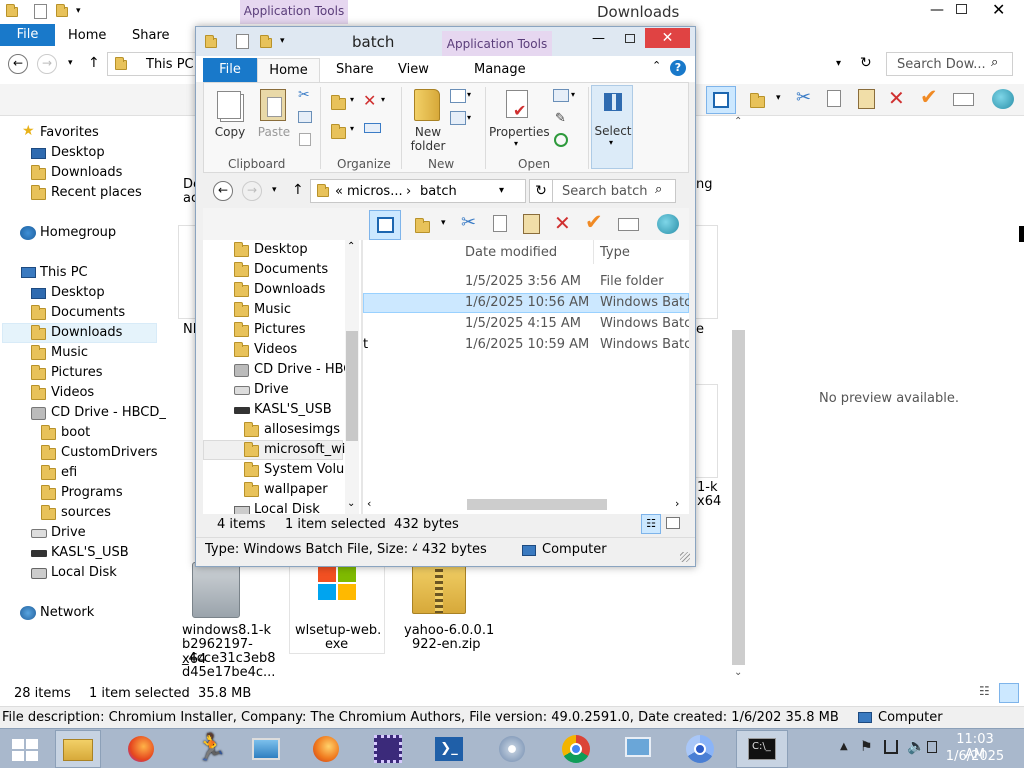 This screenshot has height=768, width=1024. I want to click on column-header-date: Date modified, so click(511, 252).